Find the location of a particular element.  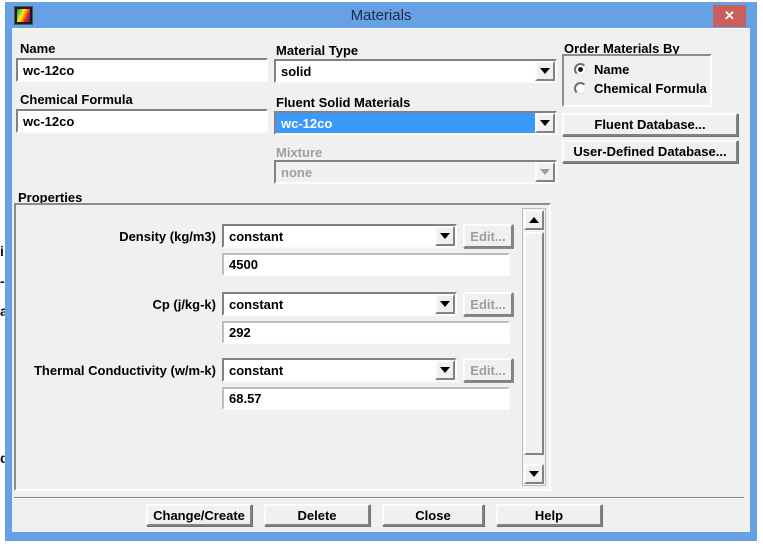

radio-selected-icon is located at coordinates (580, 69).